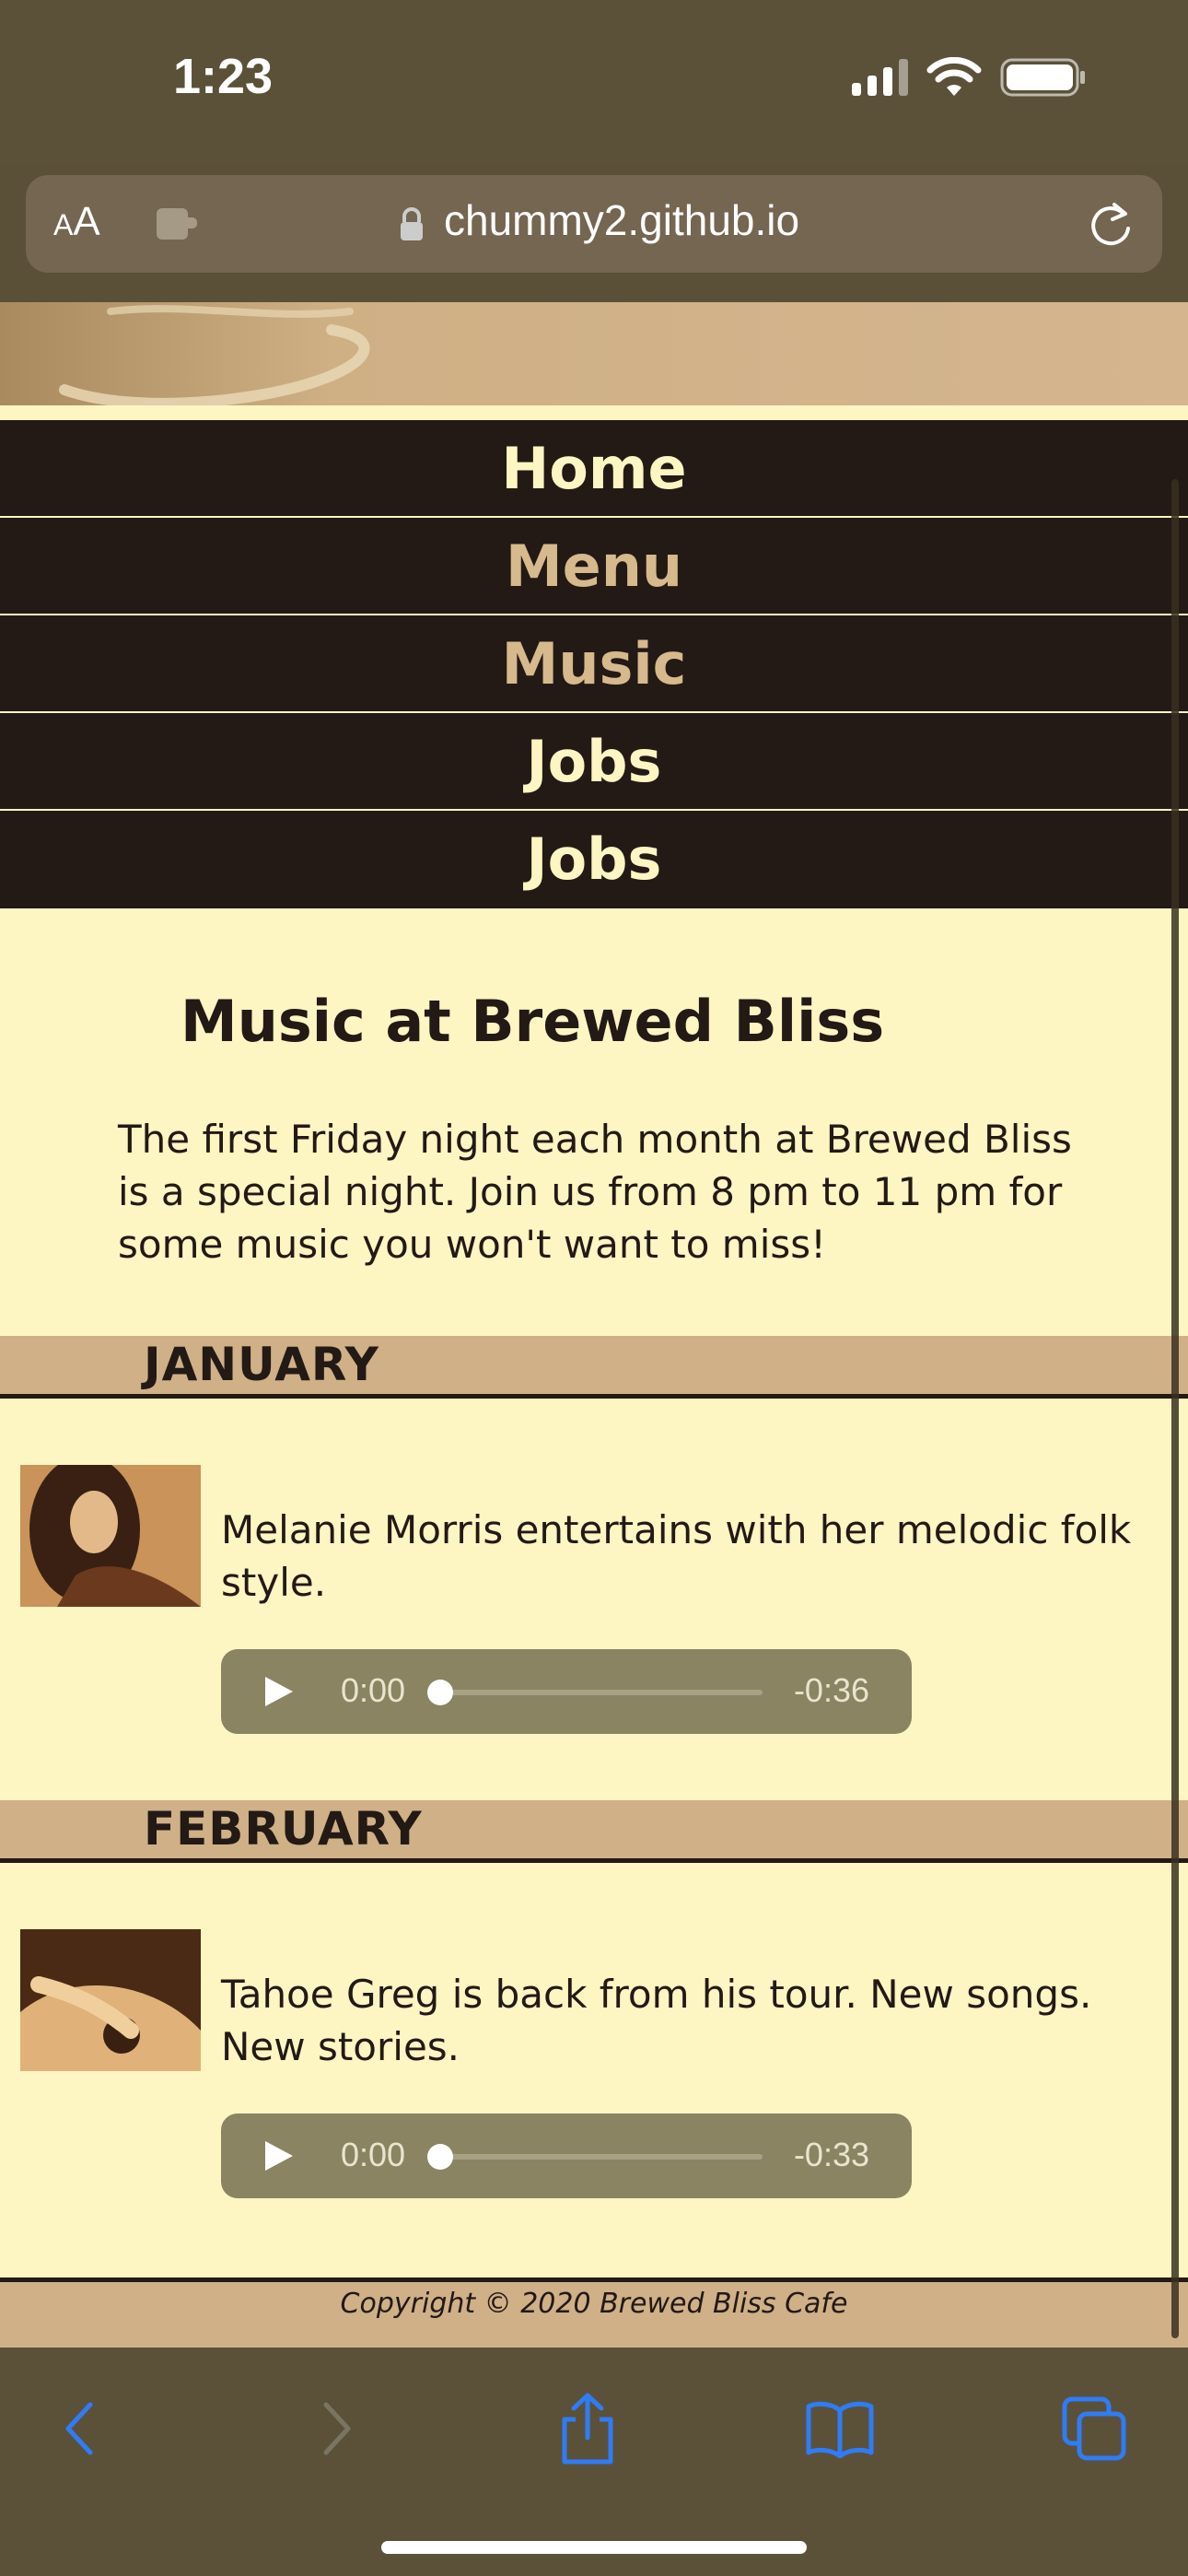  I want to click on home-indicator, so click(594, 2547).